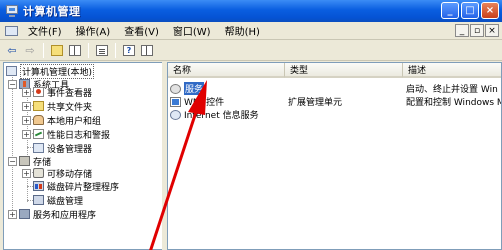  I want to click on column-header-type: 类型, so click(344, 70).